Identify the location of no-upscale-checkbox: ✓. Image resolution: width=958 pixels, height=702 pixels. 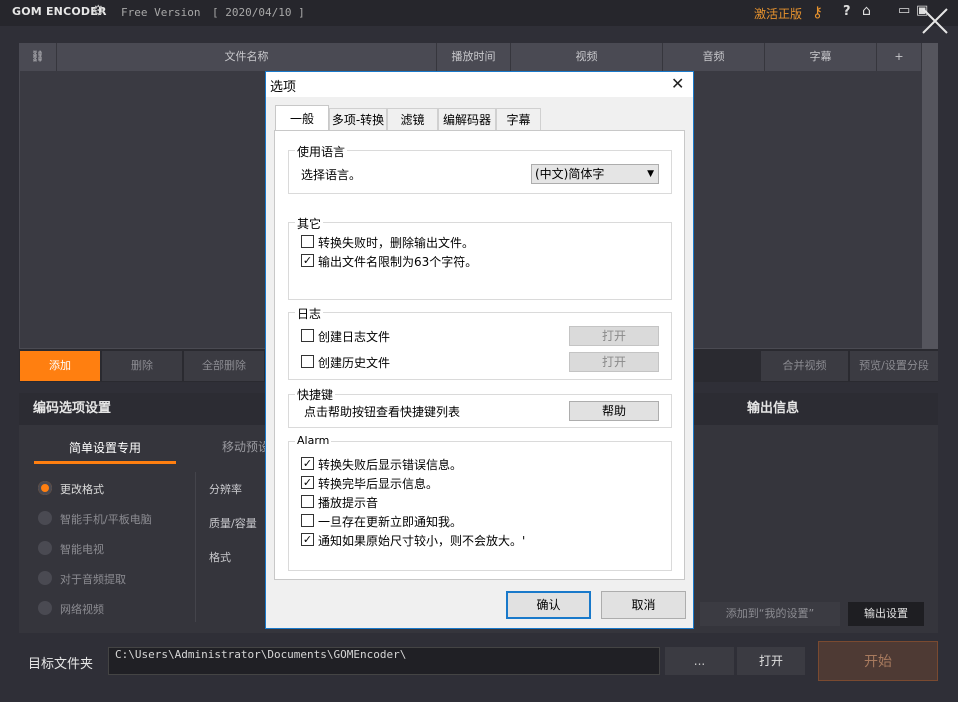
(307, 539).